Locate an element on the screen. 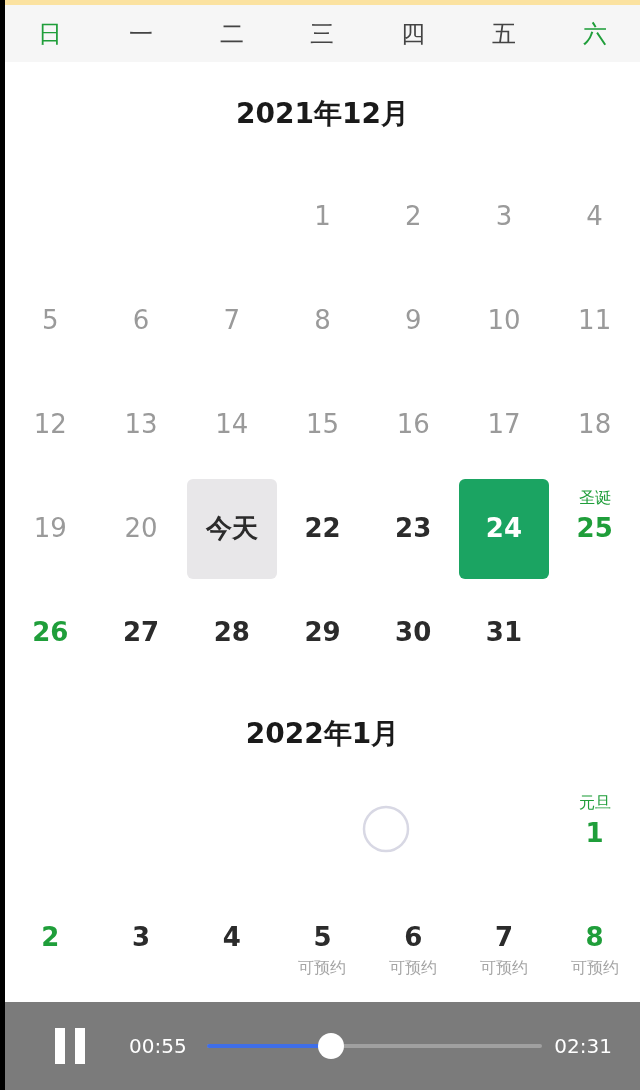  date-number: 9 is located at coordinates (413, 320).